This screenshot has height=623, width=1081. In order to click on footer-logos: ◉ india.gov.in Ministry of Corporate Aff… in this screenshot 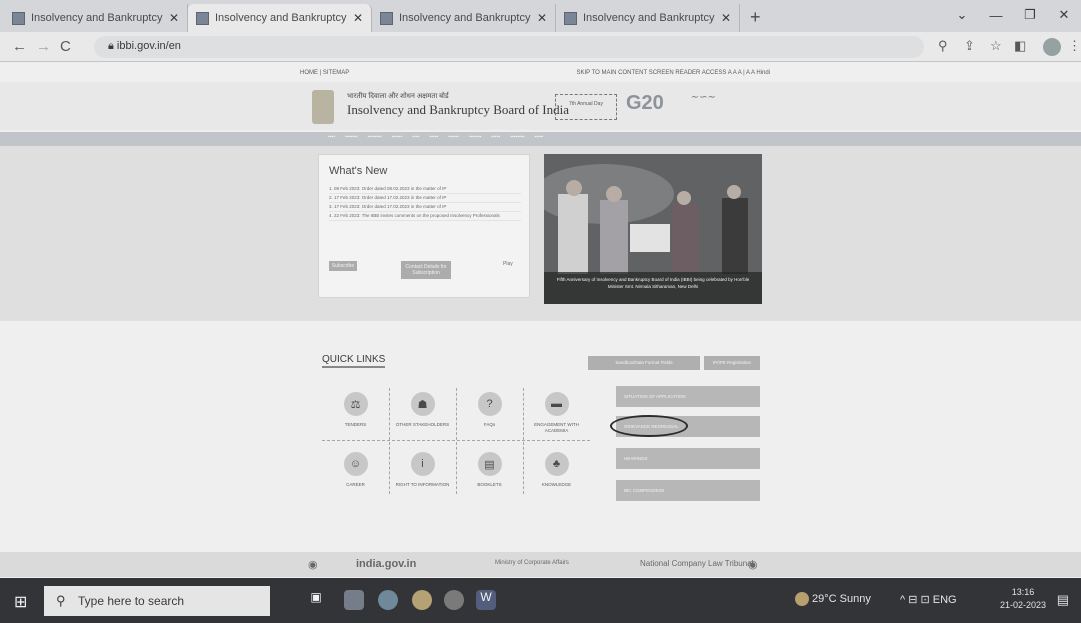, I will do `click(540, 564)`.